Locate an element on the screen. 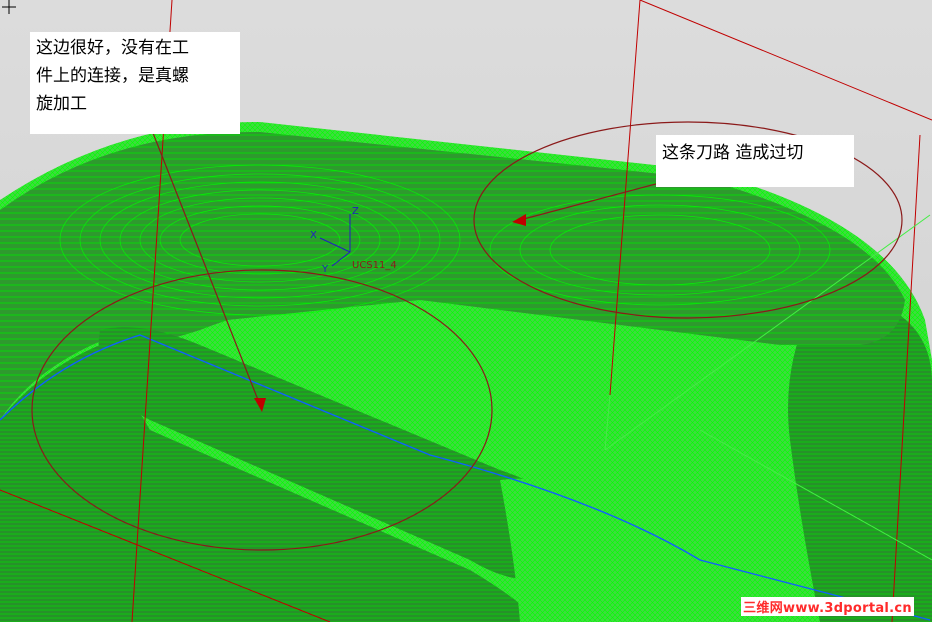 The width and height of the screenshot is (932, 622). annotation-note-left: 这边很好，没有在工 件上的连接，是真螺 旋加工 is located at coordinates (135, 83).